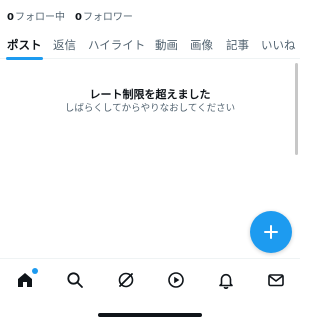 The width and height of the screenshot is (320, 324). I want to click on nav-video, so click(176, 280).